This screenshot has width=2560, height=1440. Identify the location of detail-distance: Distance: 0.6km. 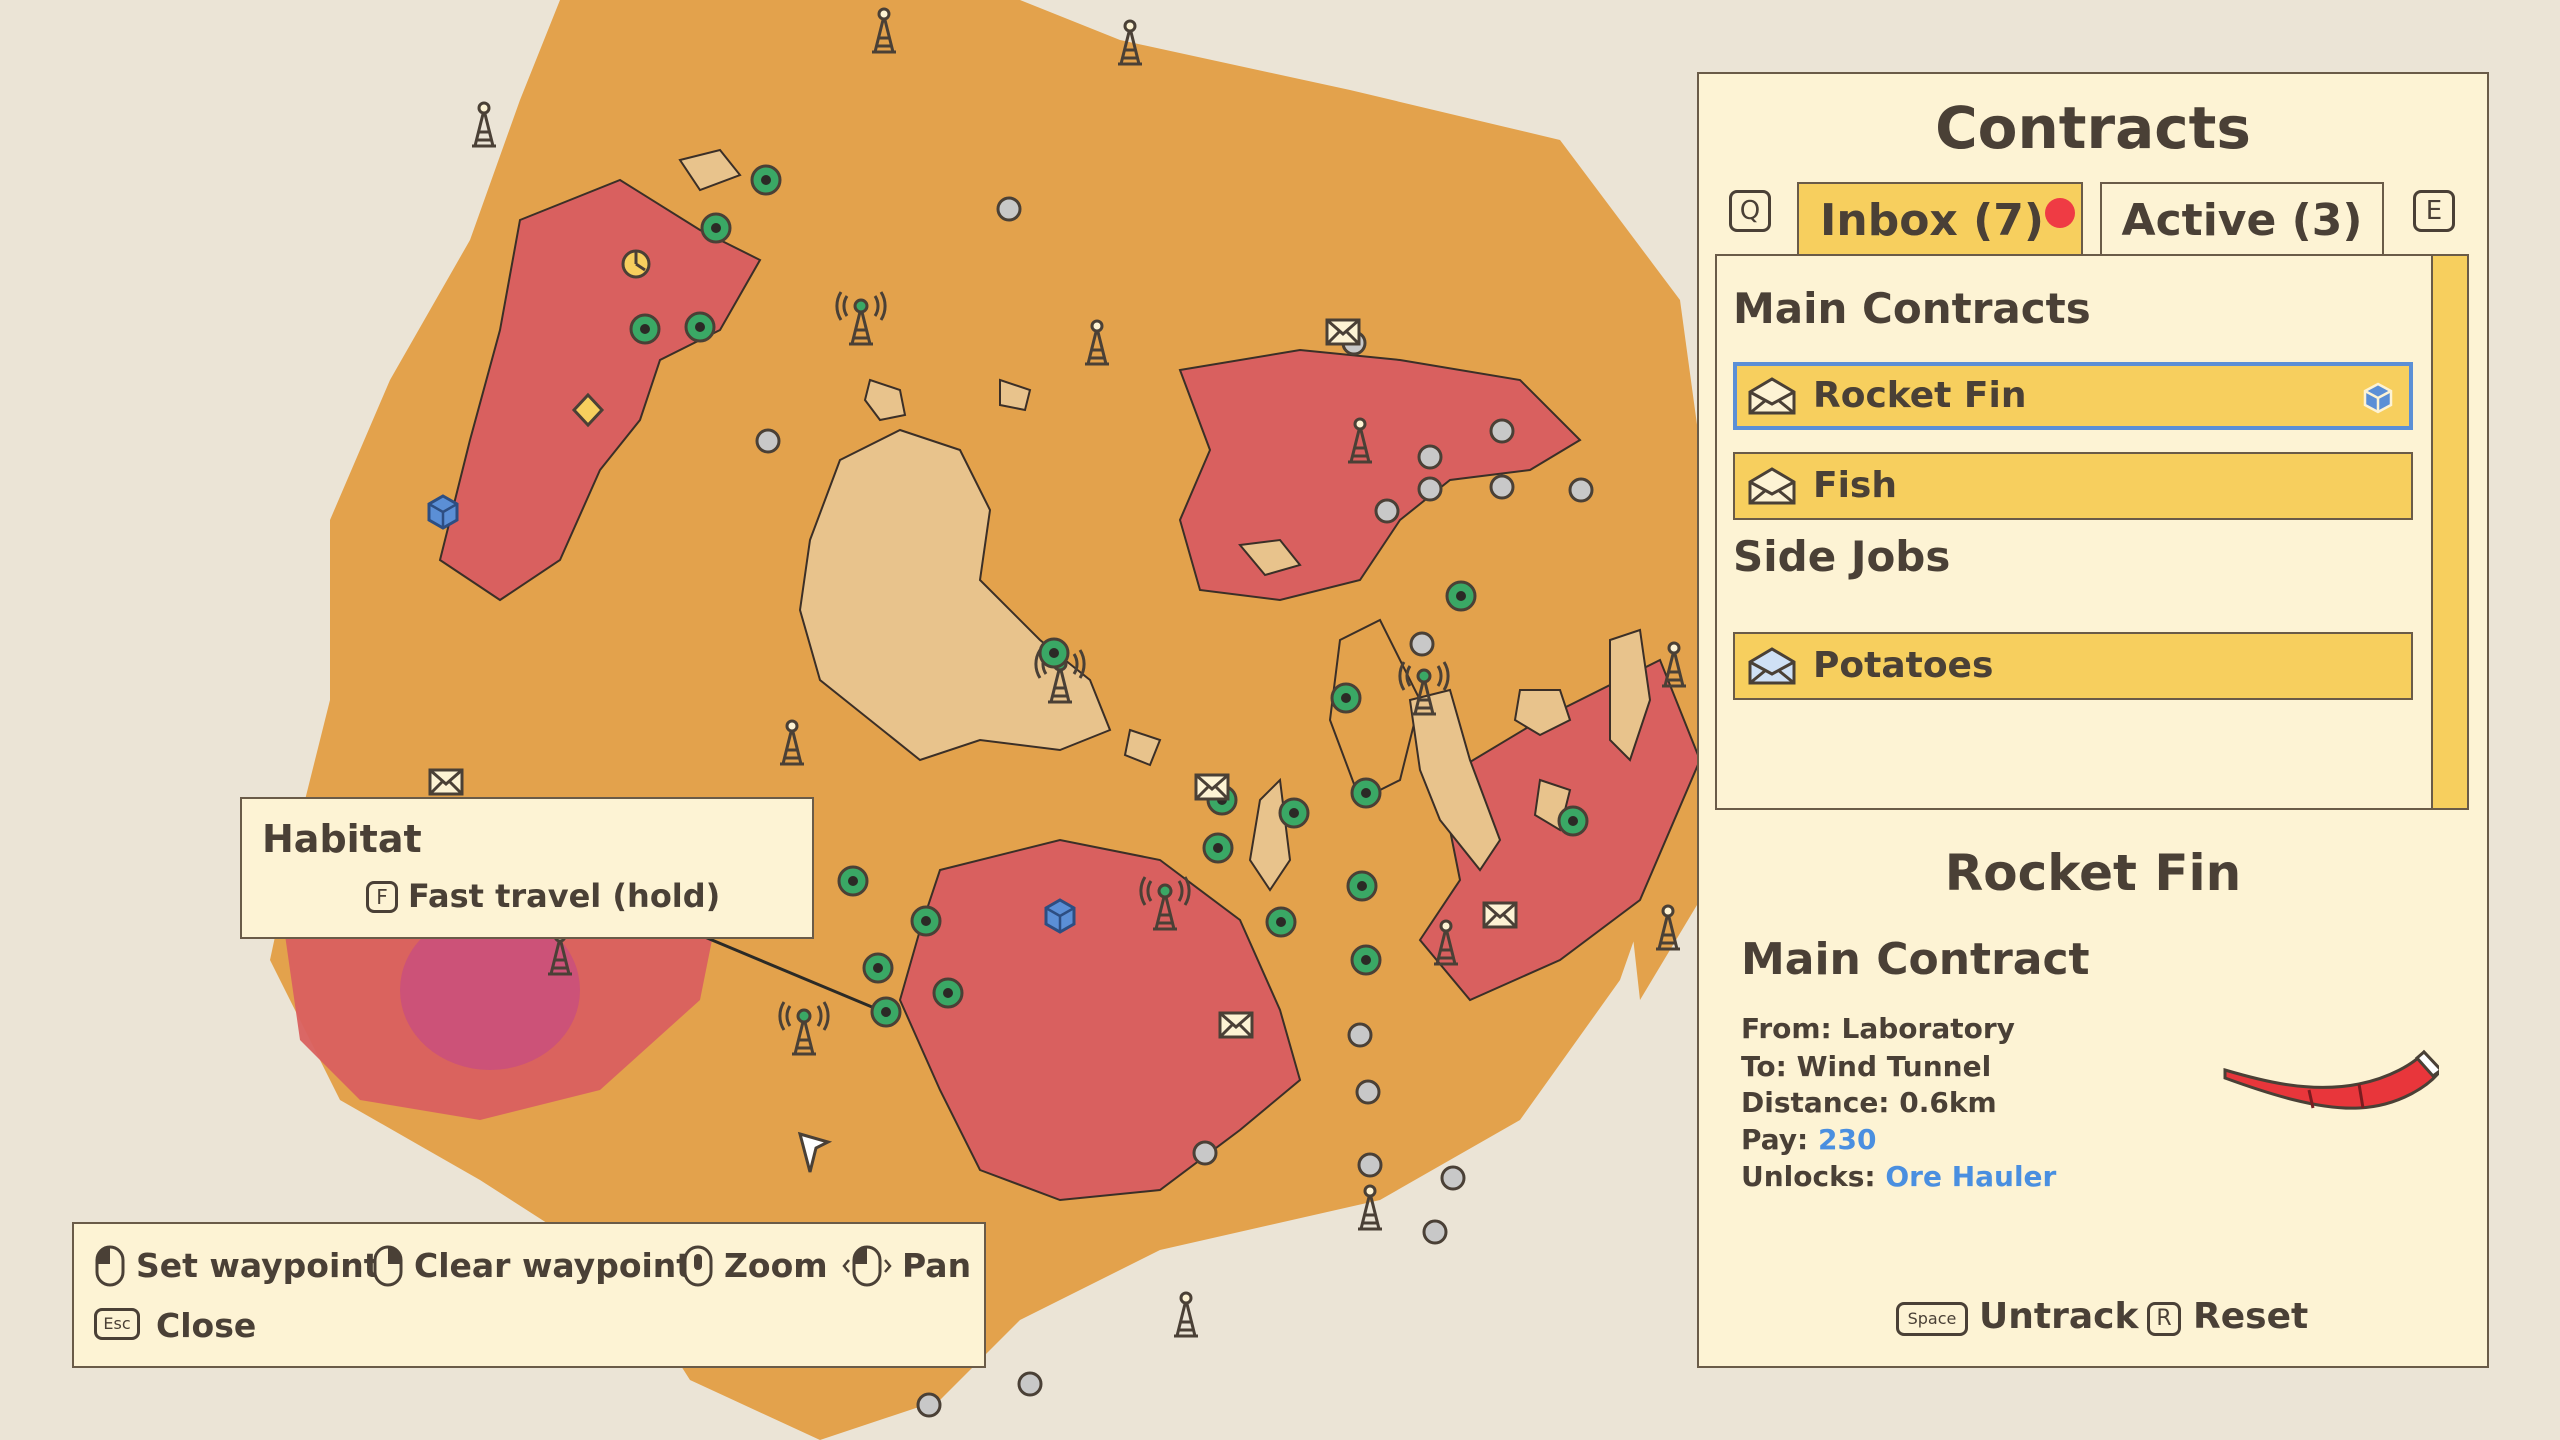
(1869, 1102).